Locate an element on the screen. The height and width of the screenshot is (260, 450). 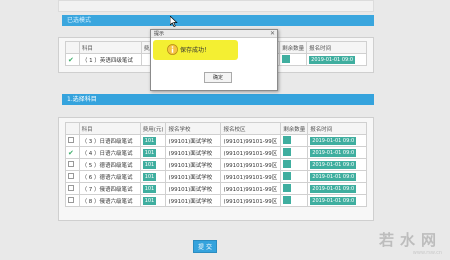
subject-cell: （ 6 ）德语六级笔试 is located at coordinates (109, 176).